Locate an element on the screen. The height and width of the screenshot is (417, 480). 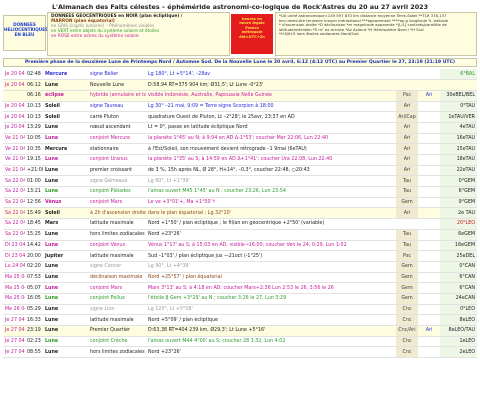
geo-sign-cell: Tau is located at coordinates (407, 181).